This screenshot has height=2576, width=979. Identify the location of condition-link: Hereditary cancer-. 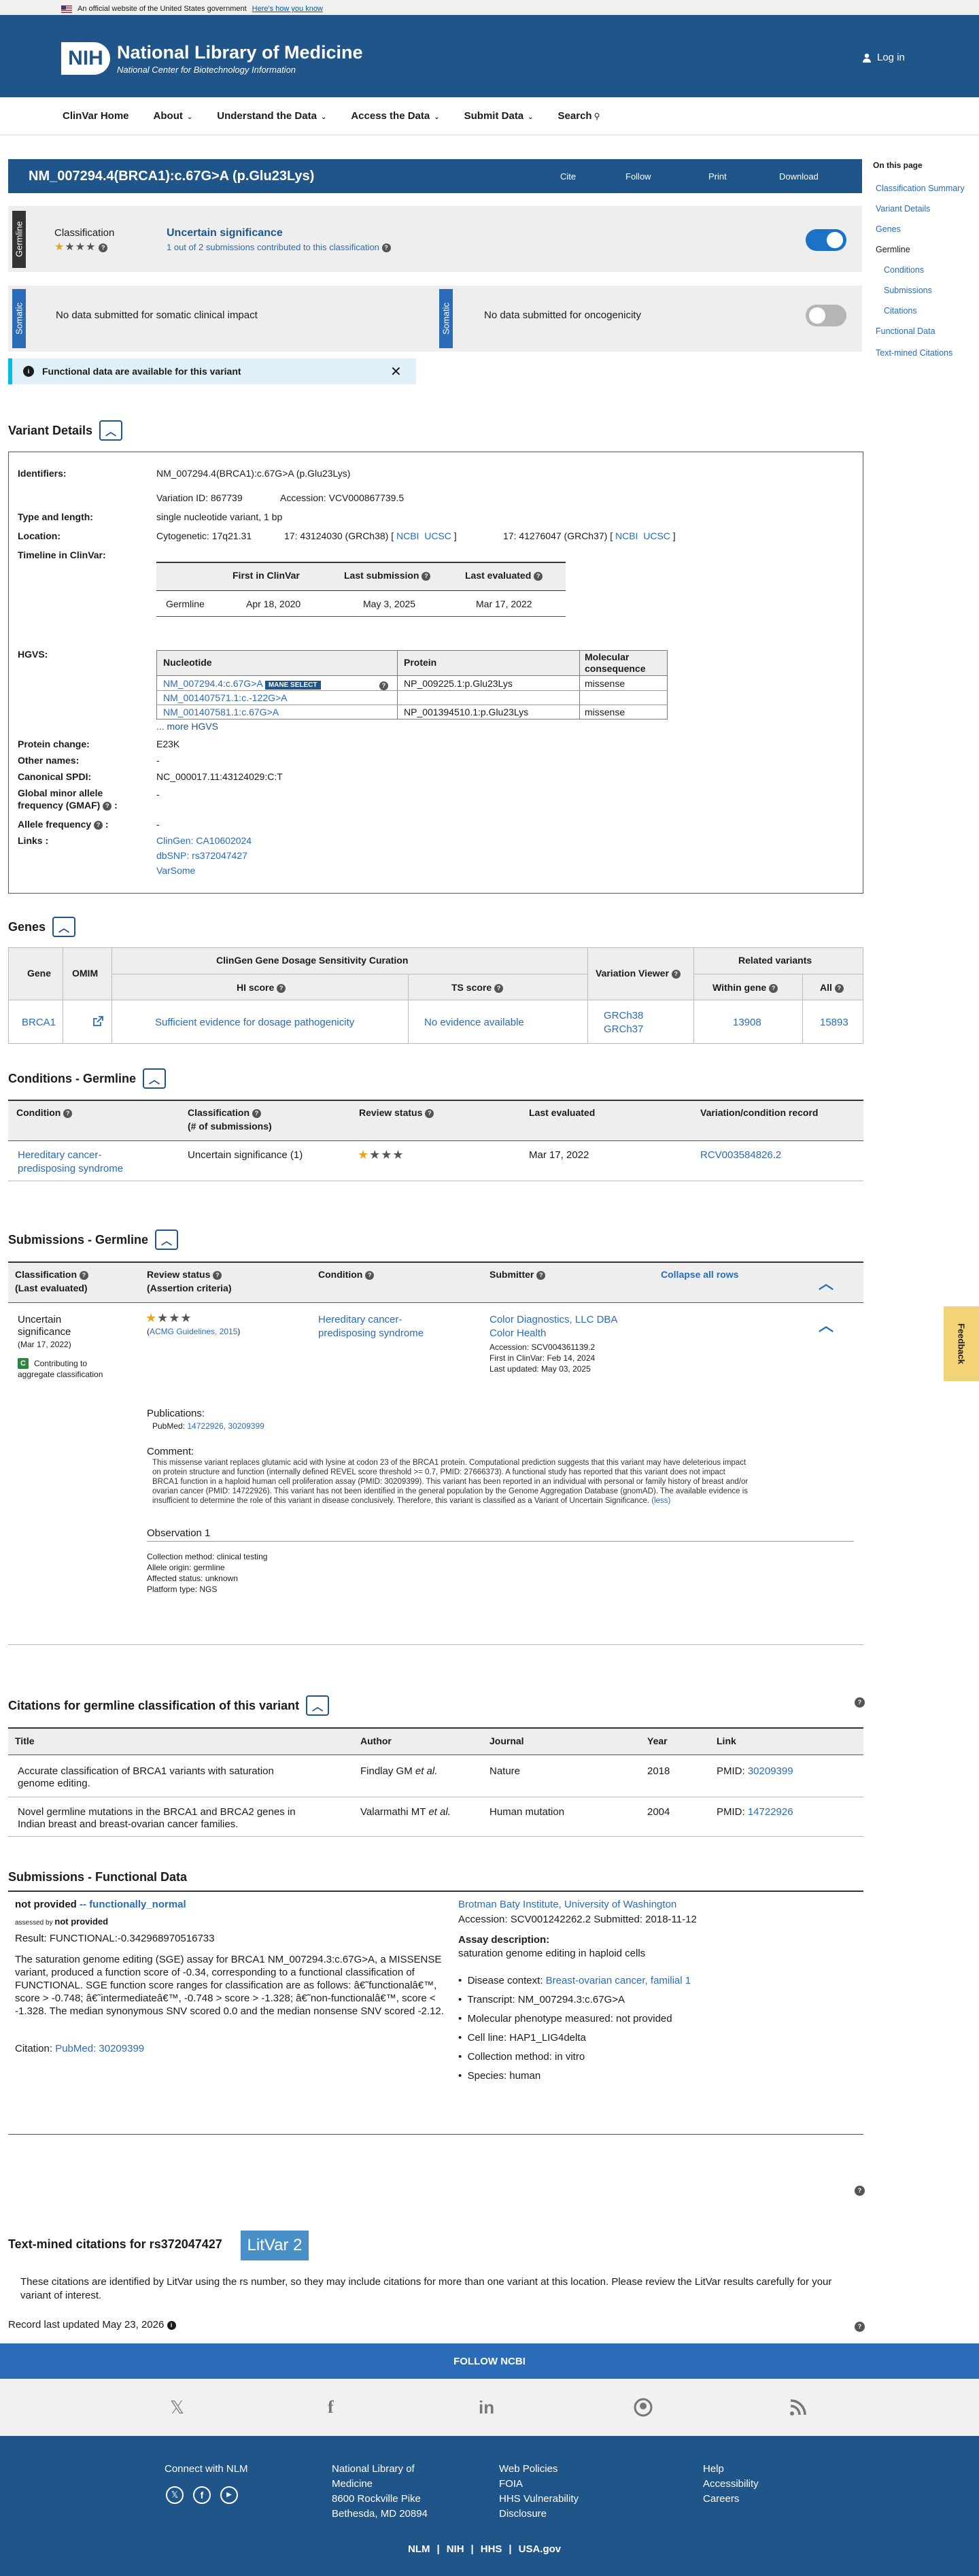
(59, 1155).